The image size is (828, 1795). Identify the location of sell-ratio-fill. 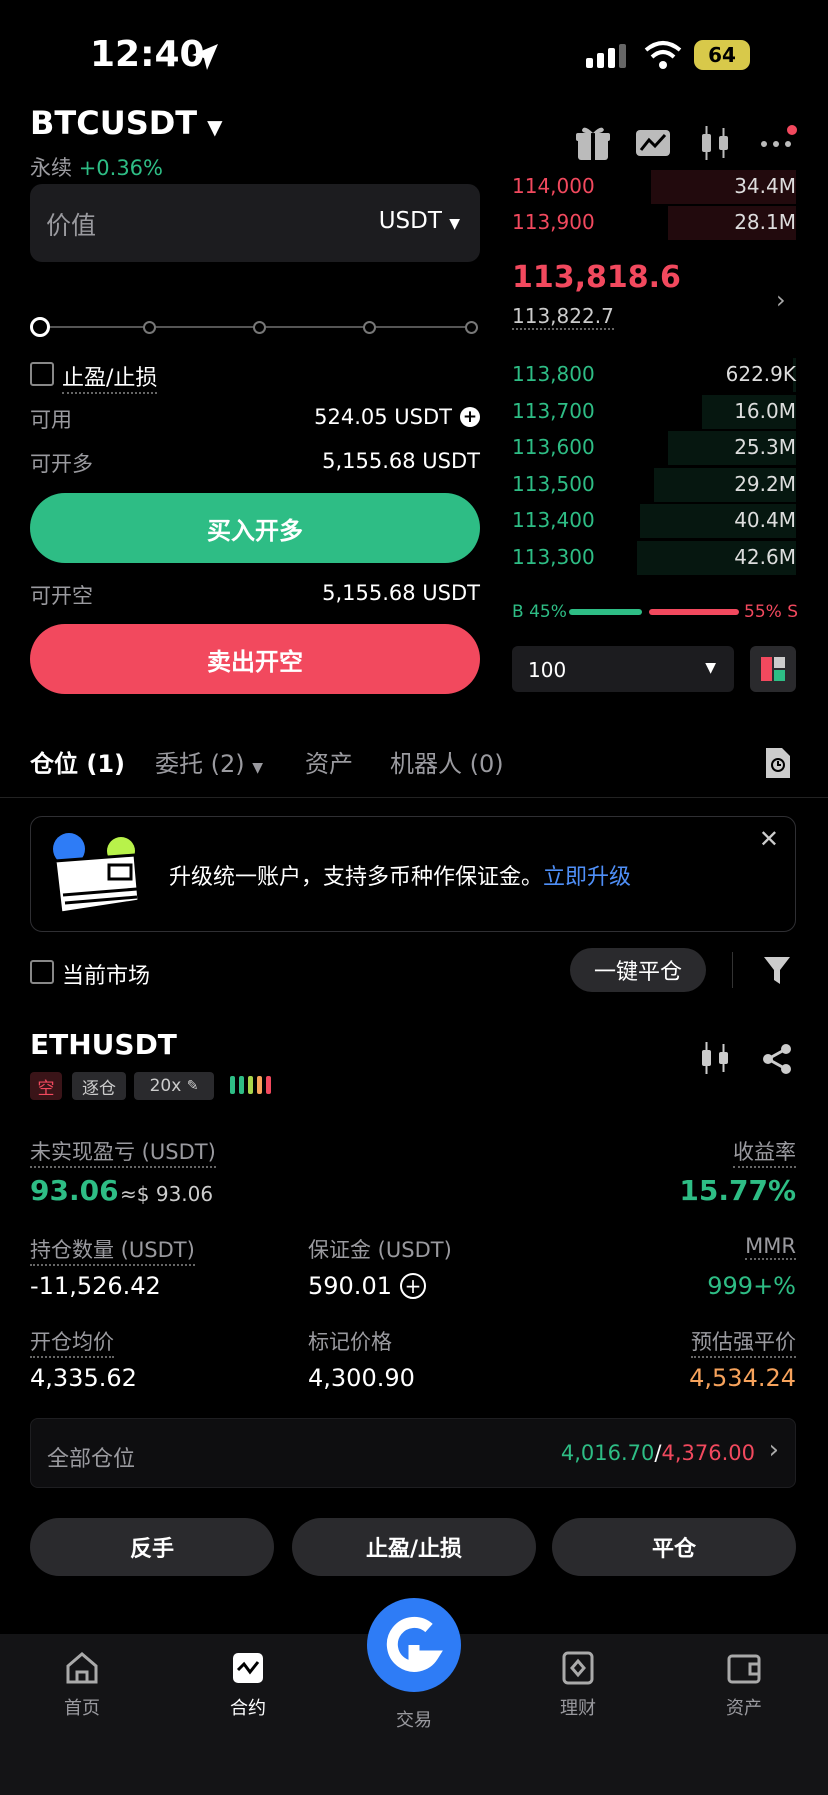
(693, 612).